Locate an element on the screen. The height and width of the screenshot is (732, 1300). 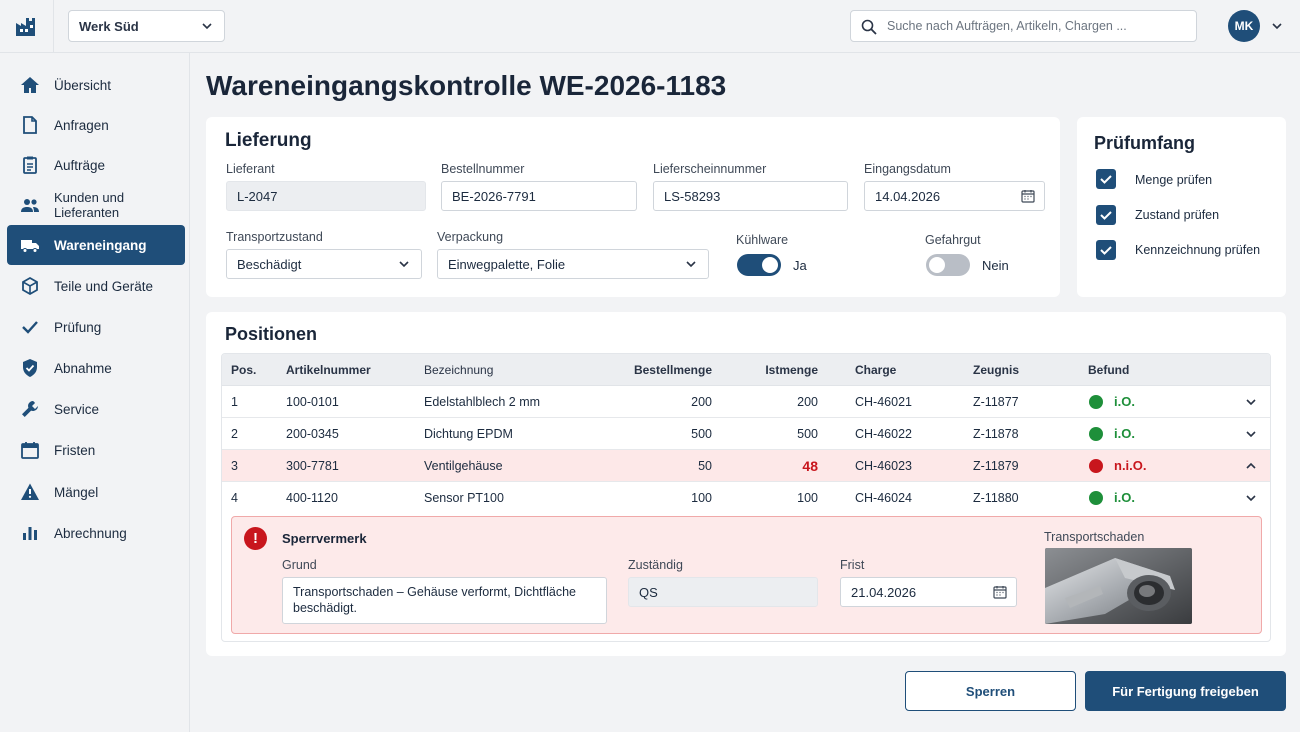
cell-bestellmenge: 100 is located at coordinates (701, 498).